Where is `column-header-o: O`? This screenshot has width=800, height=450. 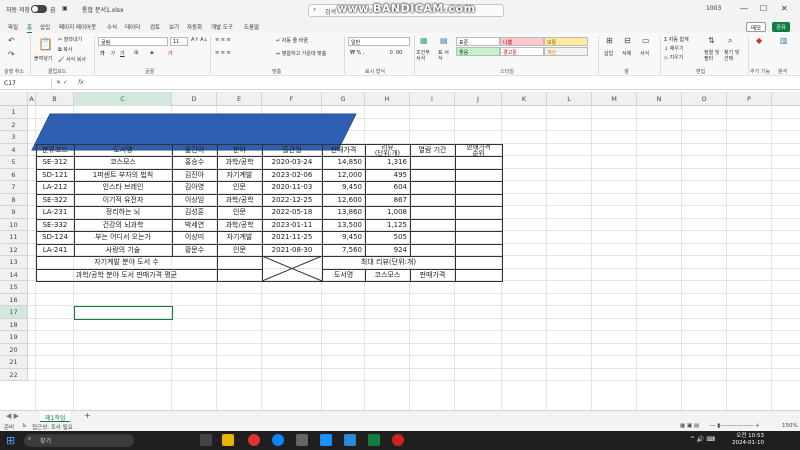
column-header-o: O is located at coordinates (704, 99).